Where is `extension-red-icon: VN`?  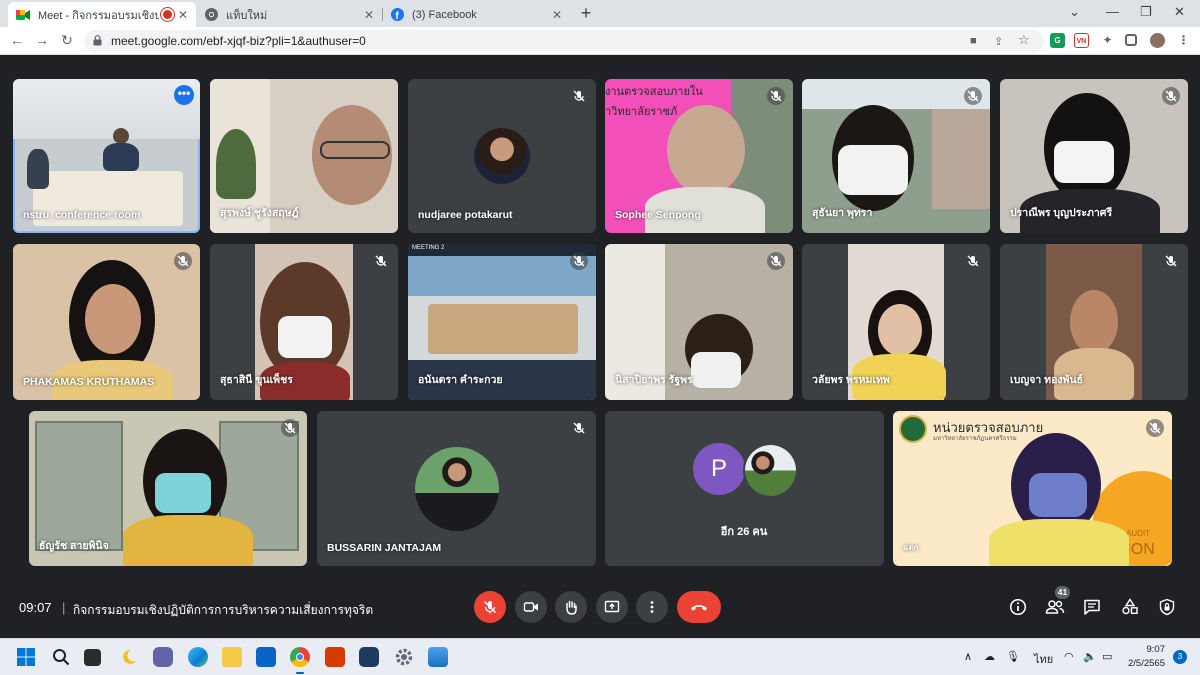
extension-red-icon: VN is located at coordinates (1081, 40).